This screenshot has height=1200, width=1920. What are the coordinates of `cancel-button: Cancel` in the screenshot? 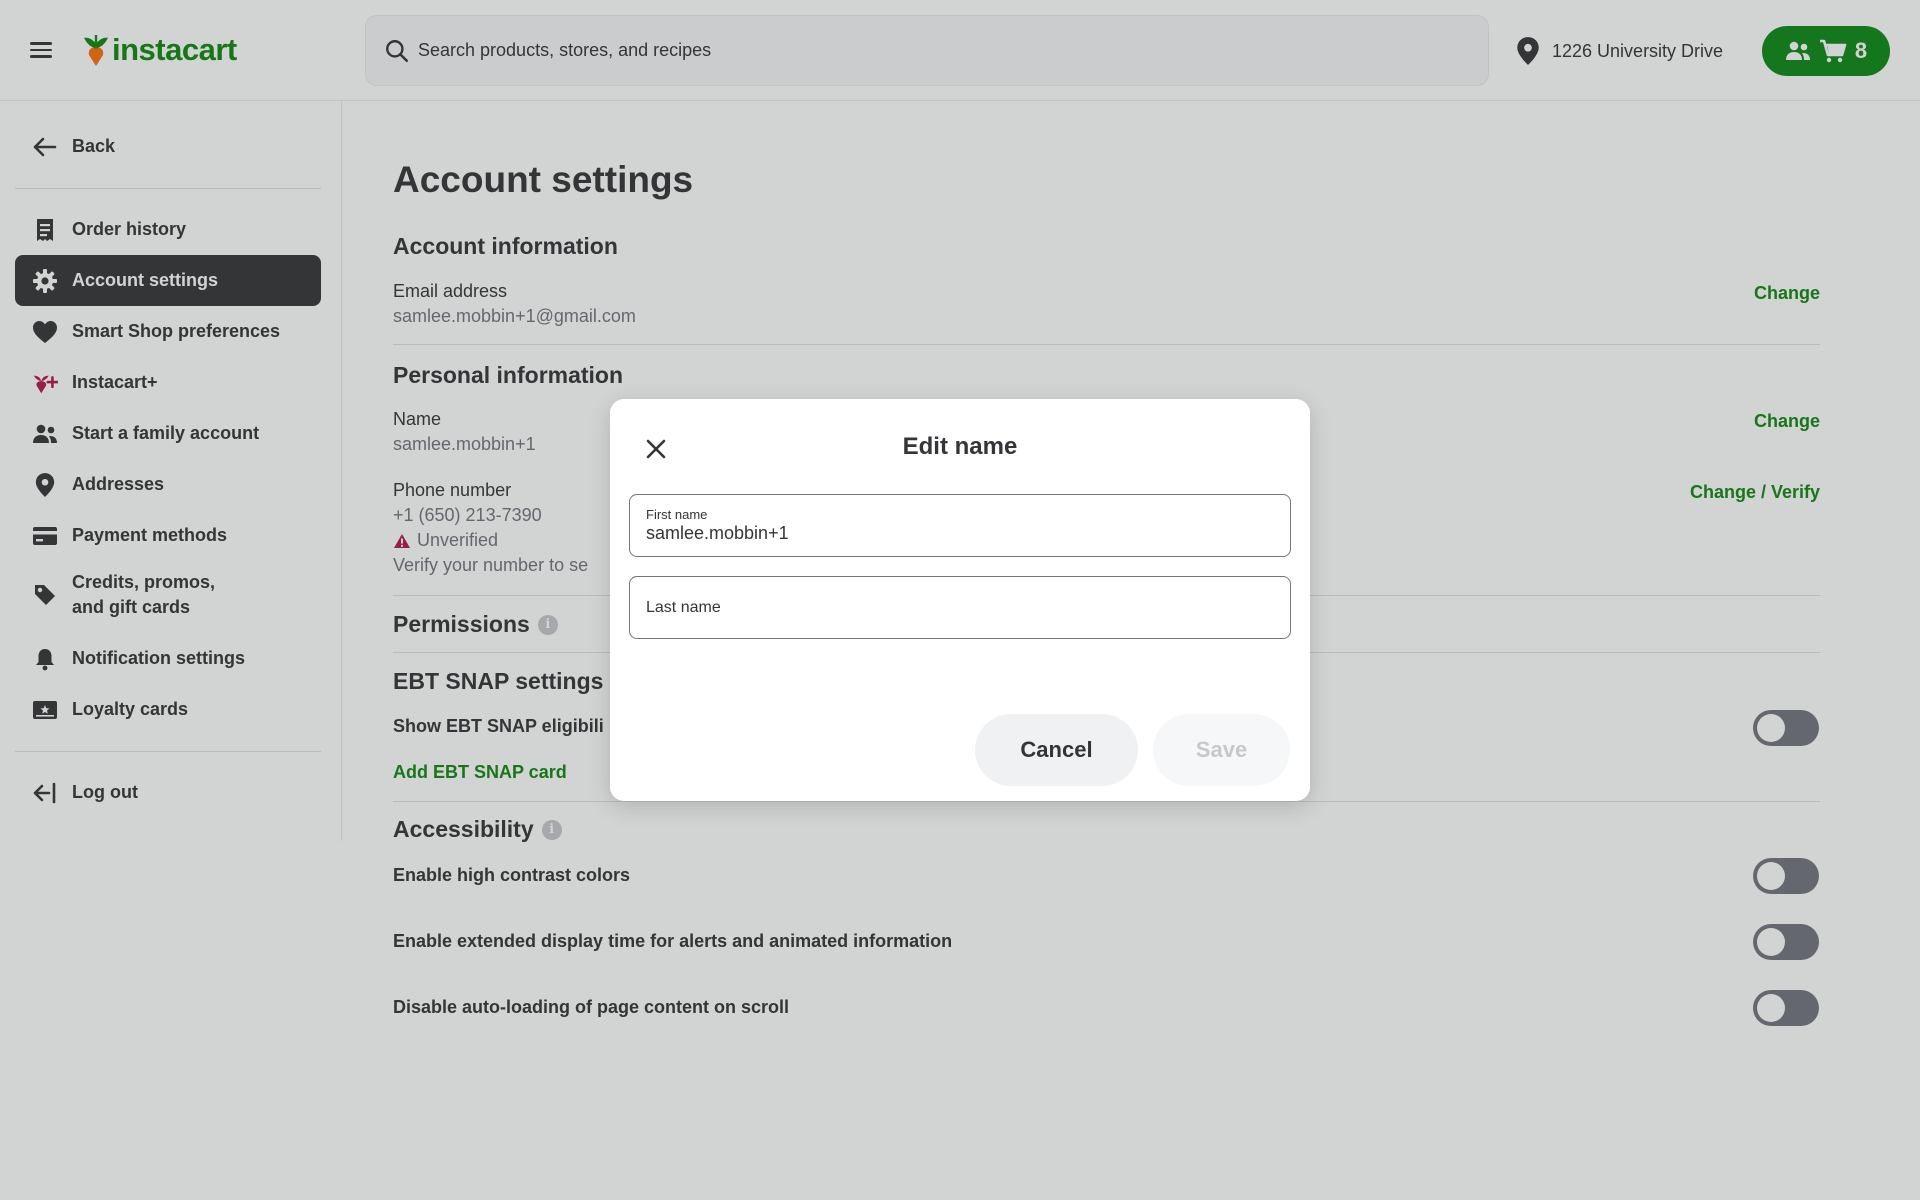 It's located at (1056, 750).